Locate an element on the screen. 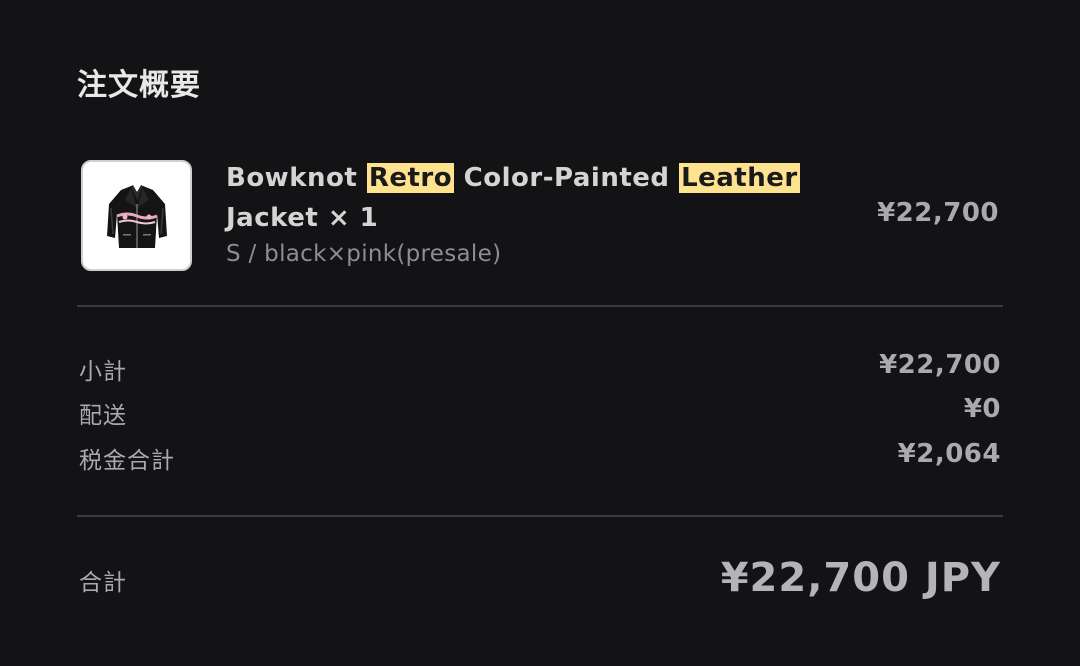 This screenshot has width=1080, height=666. leather-jacket-image is located at coordinates (136, 216).